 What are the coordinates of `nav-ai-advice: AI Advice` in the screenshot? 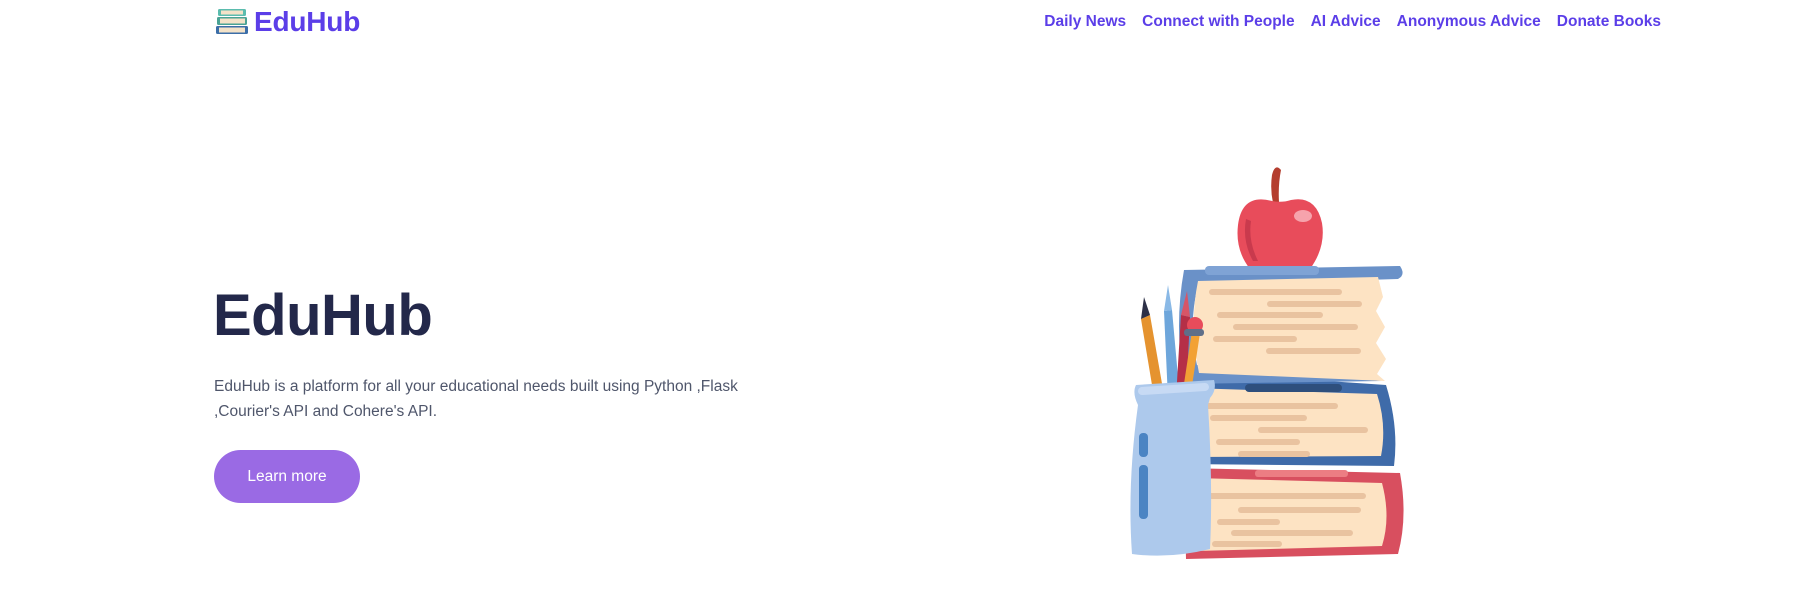 It's located at (1346, 22).